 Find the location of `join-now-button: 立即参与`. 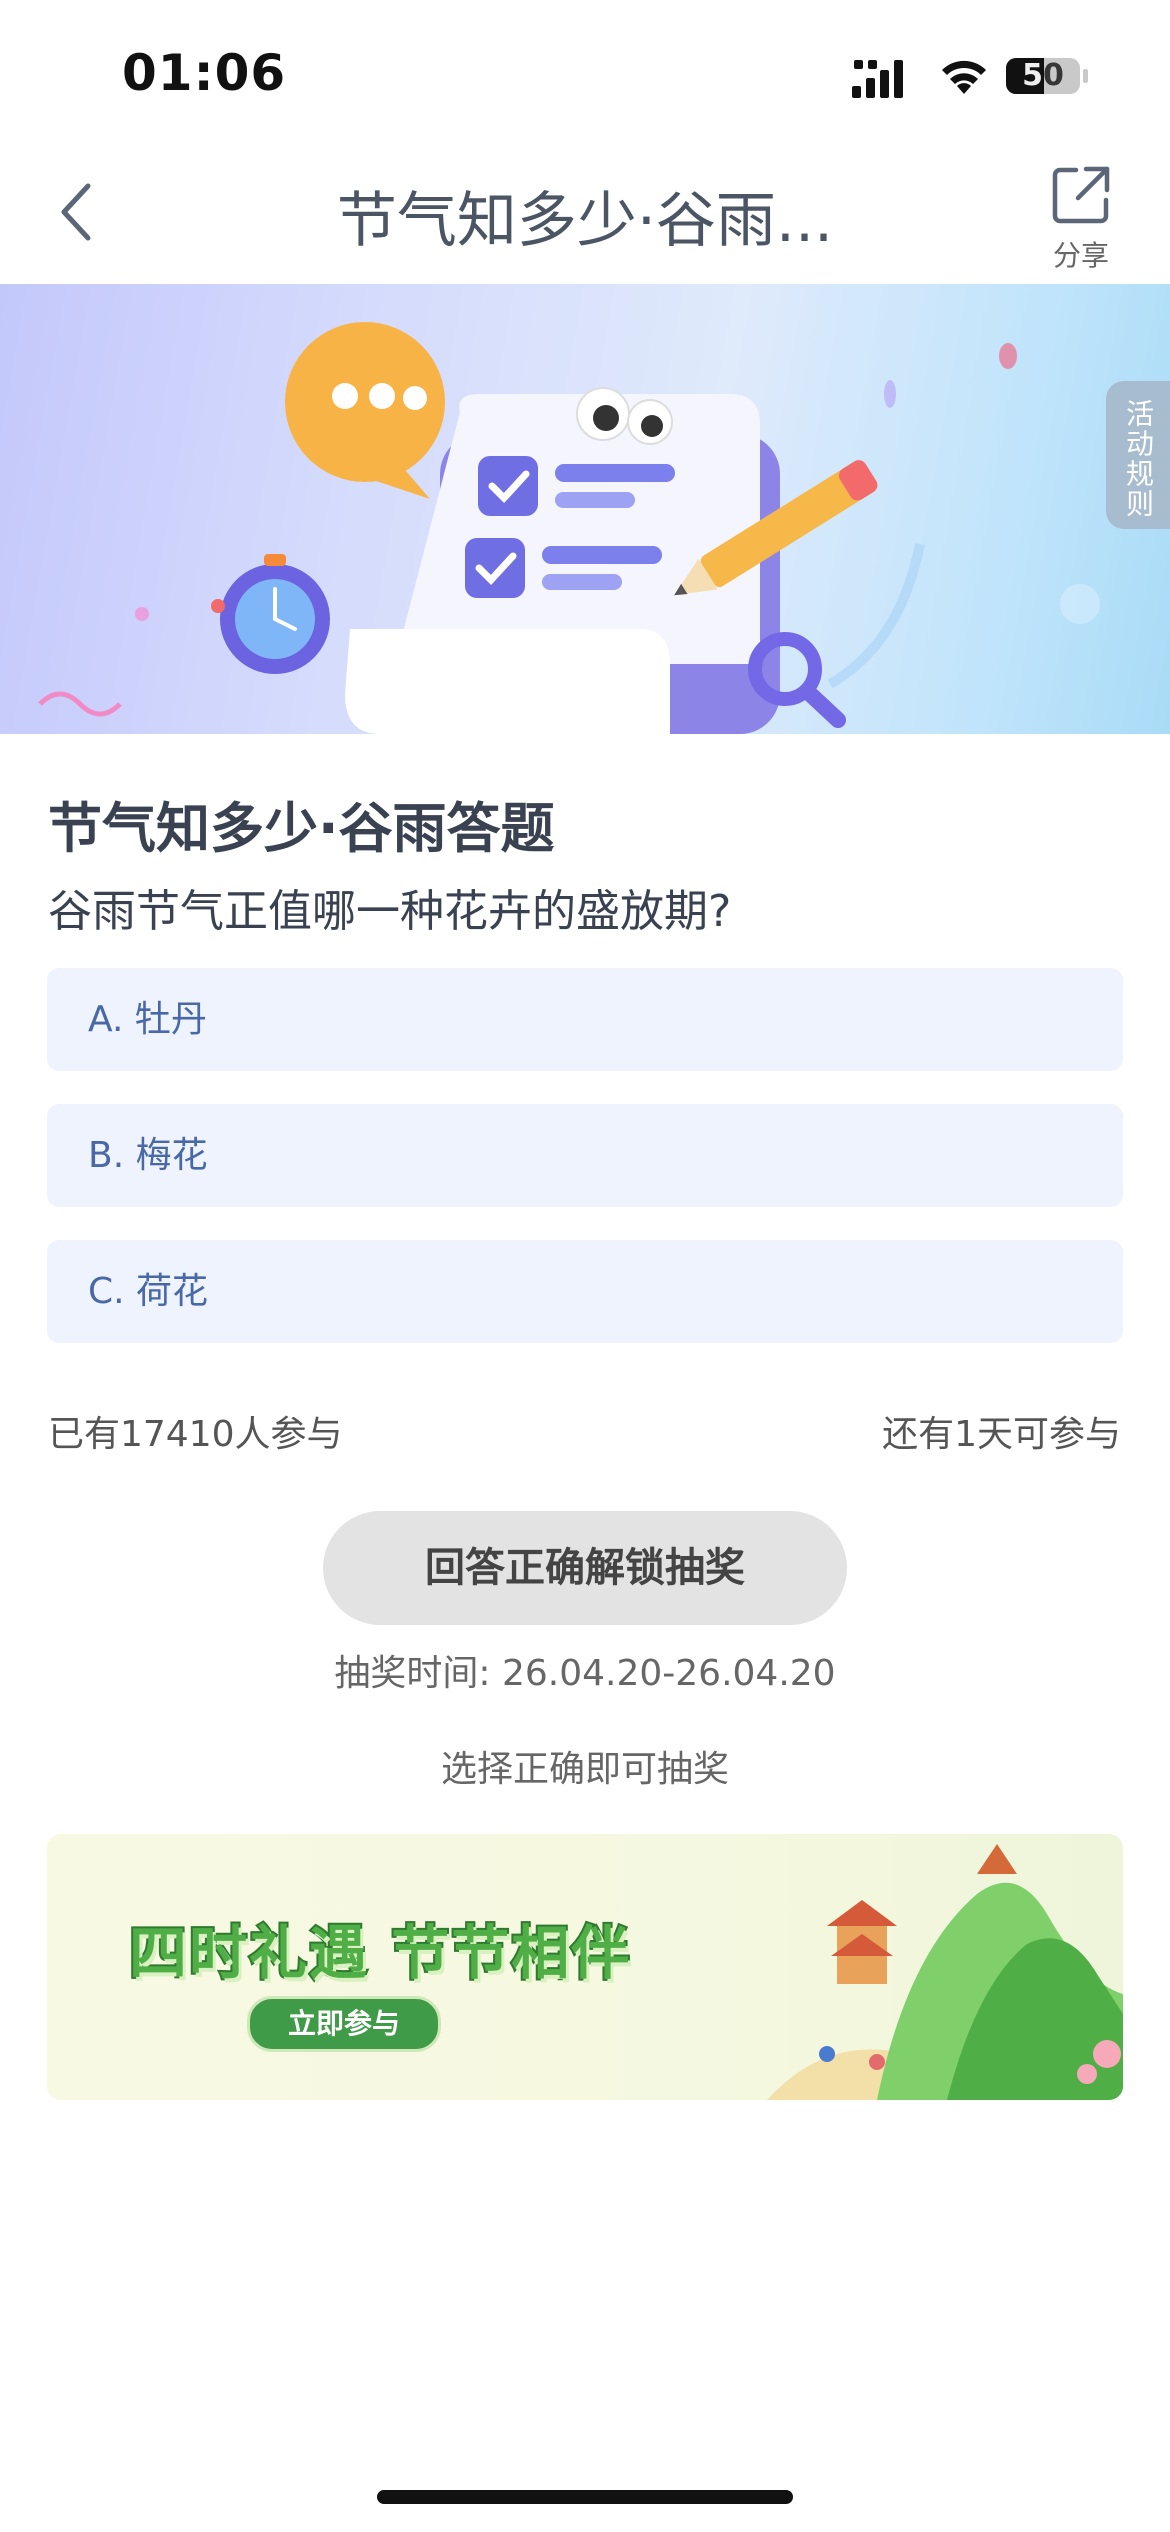

join-now-button: 立即参与 is located at coordinates (344, 2024).